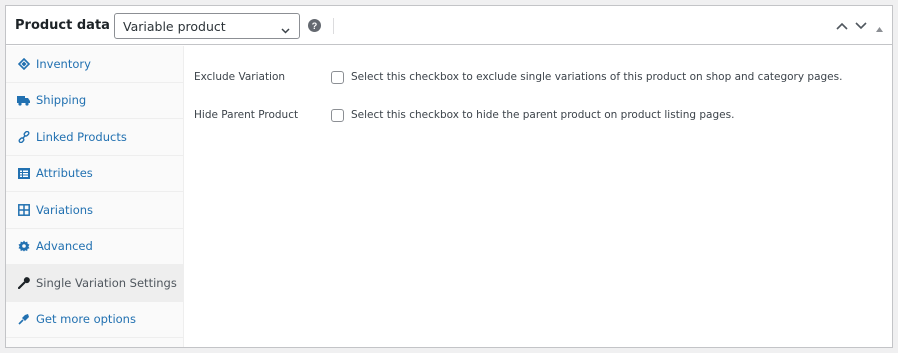 This screenshot has height=353, width=898. I want to click on panel-title: Product data —, so click(71, 25).